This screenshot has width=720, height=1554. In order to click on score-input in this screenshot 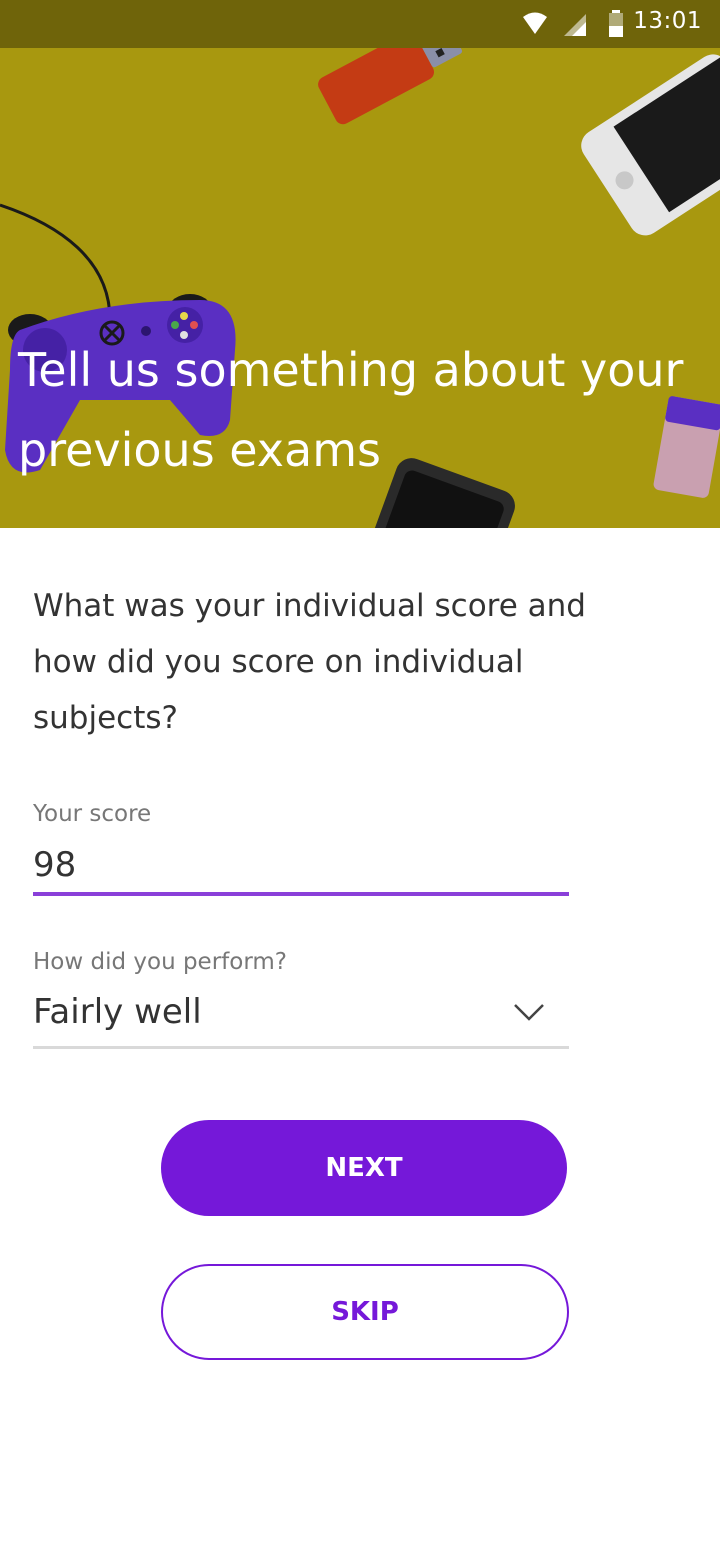, I will do `click(301, 867)`.